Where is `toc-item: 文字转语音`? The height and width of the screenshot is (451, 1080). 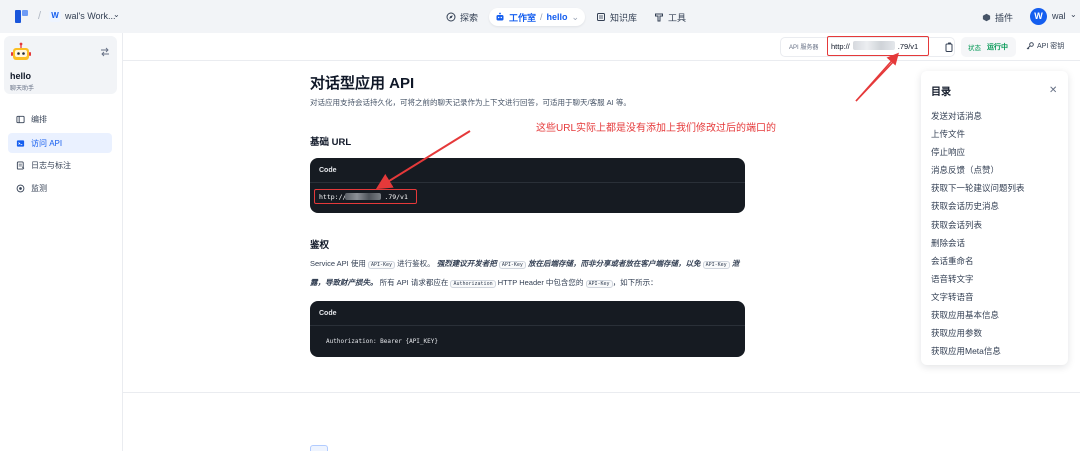 toc-item: 文字转语音 is located at coordinates (978, 297).